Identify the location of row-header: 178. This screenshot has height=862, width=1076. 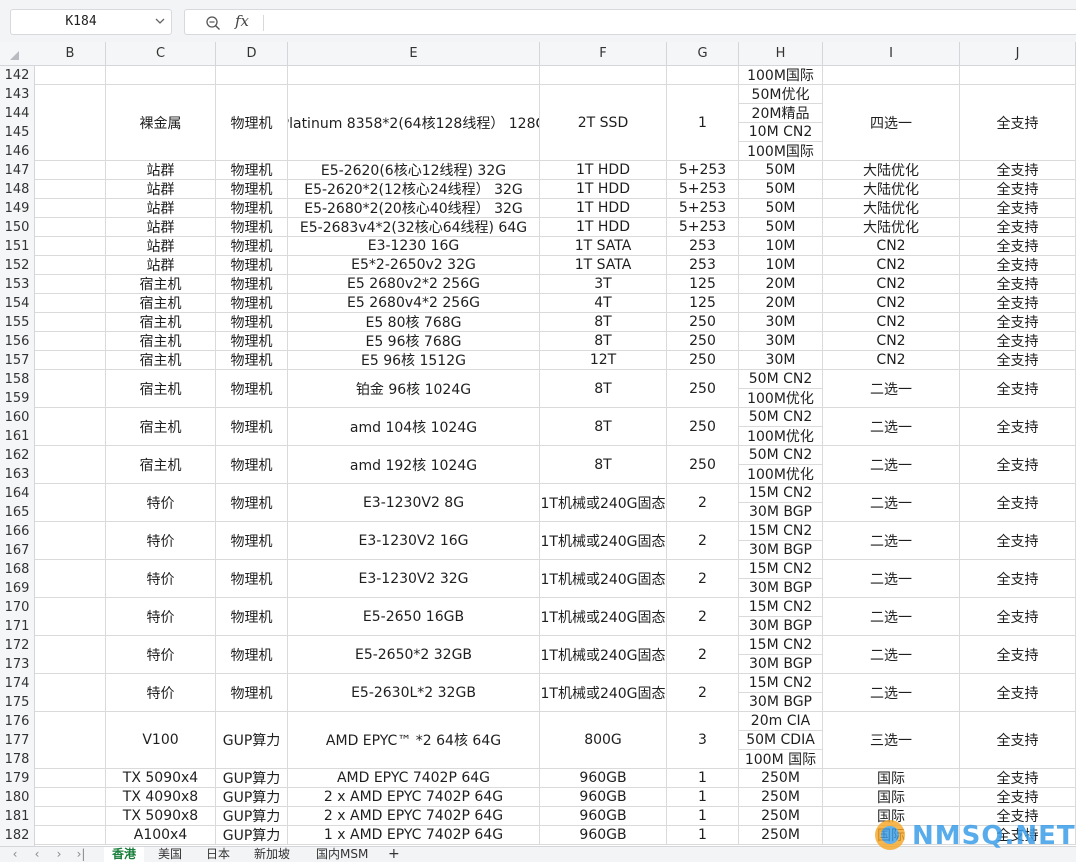
(17, 759).